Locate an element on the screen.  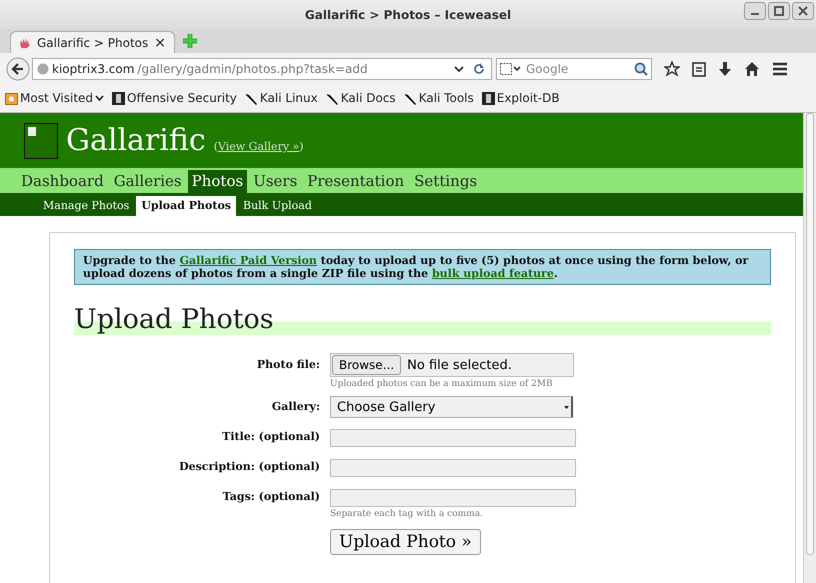
view-gallery-link: View Gallery » is located at coordinates (259, 146).